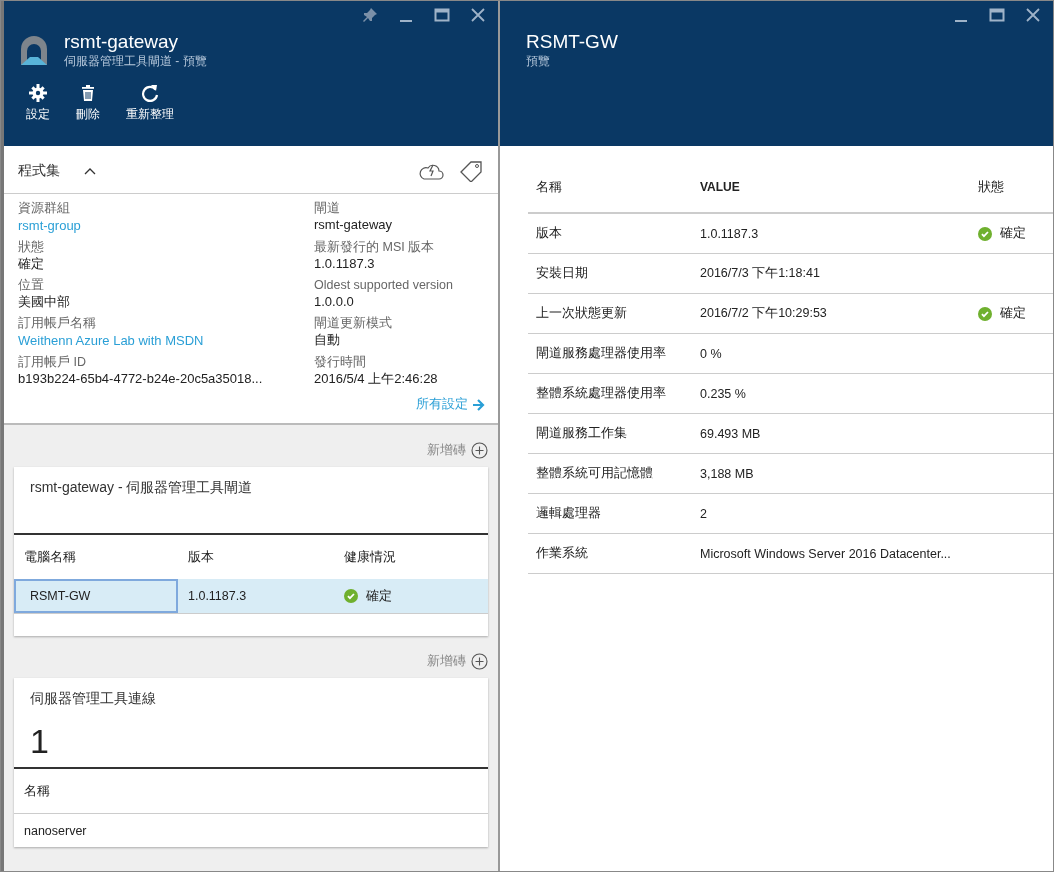  I want to click on field-label: 最新發行的 MSI 版本, so click(375, 247).